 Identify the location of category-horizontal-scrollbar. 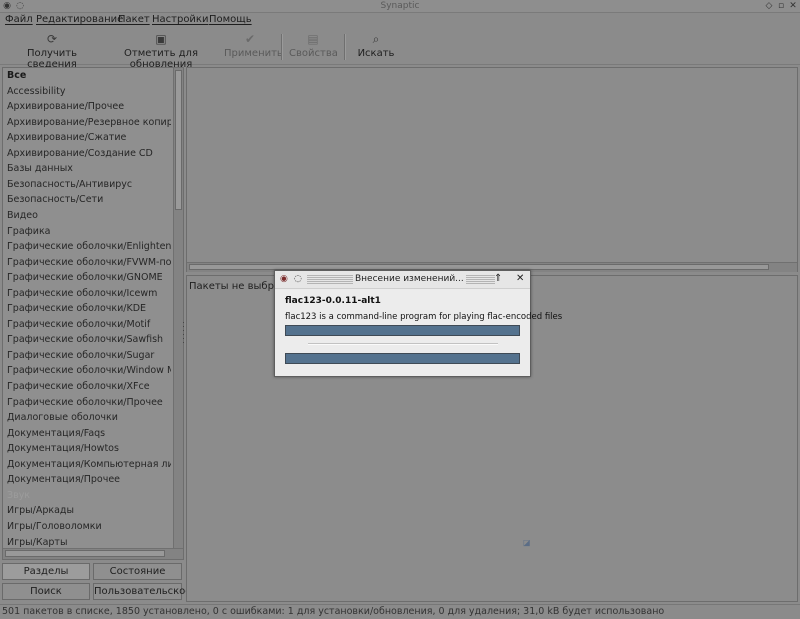
(93, 553).